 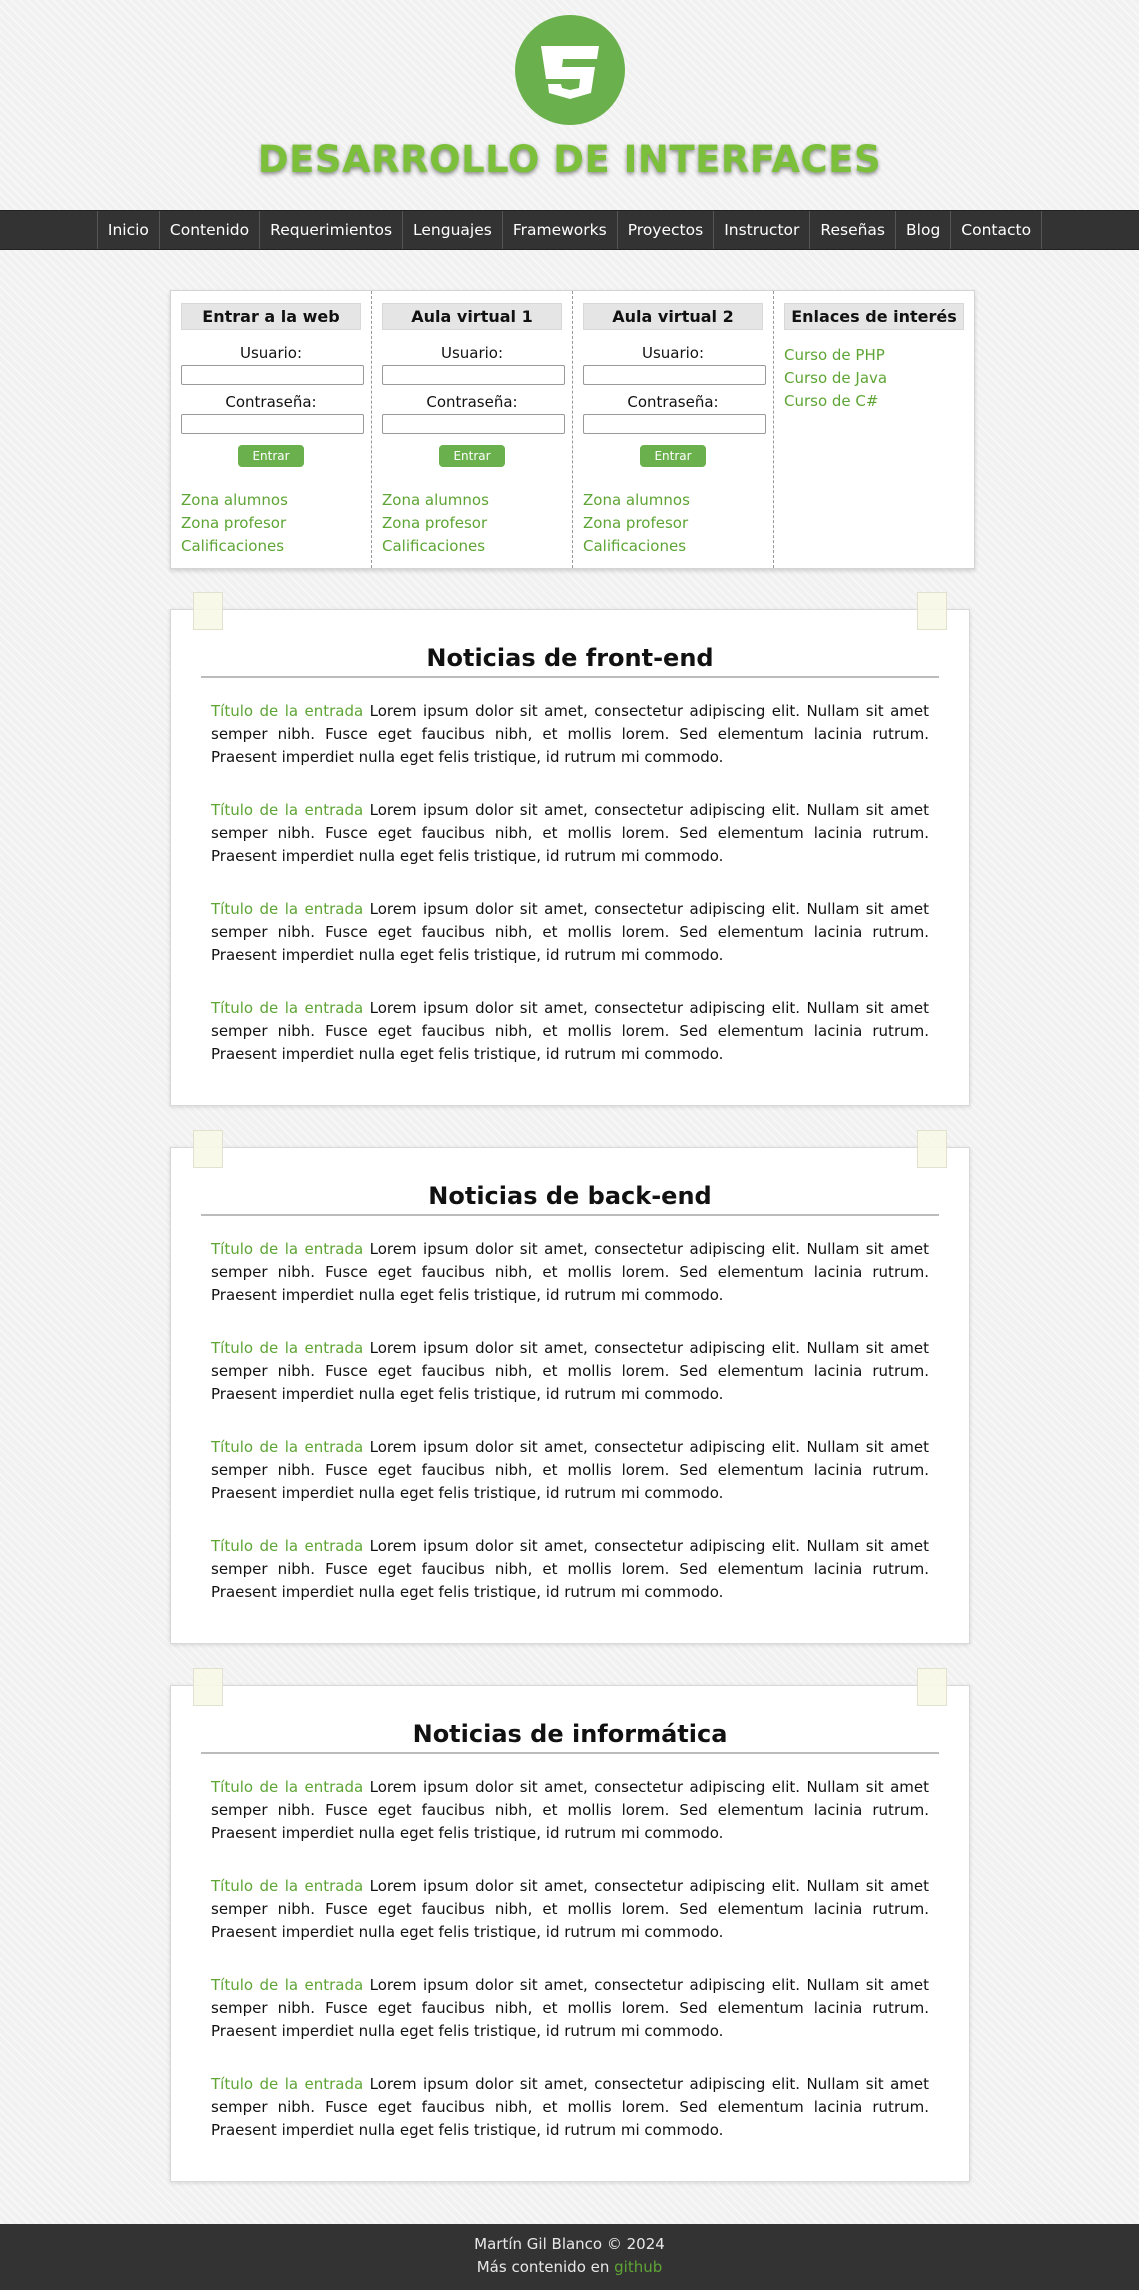 I want to click on nav-item-frameworks: Frameworks, so click(x=559, y=230).